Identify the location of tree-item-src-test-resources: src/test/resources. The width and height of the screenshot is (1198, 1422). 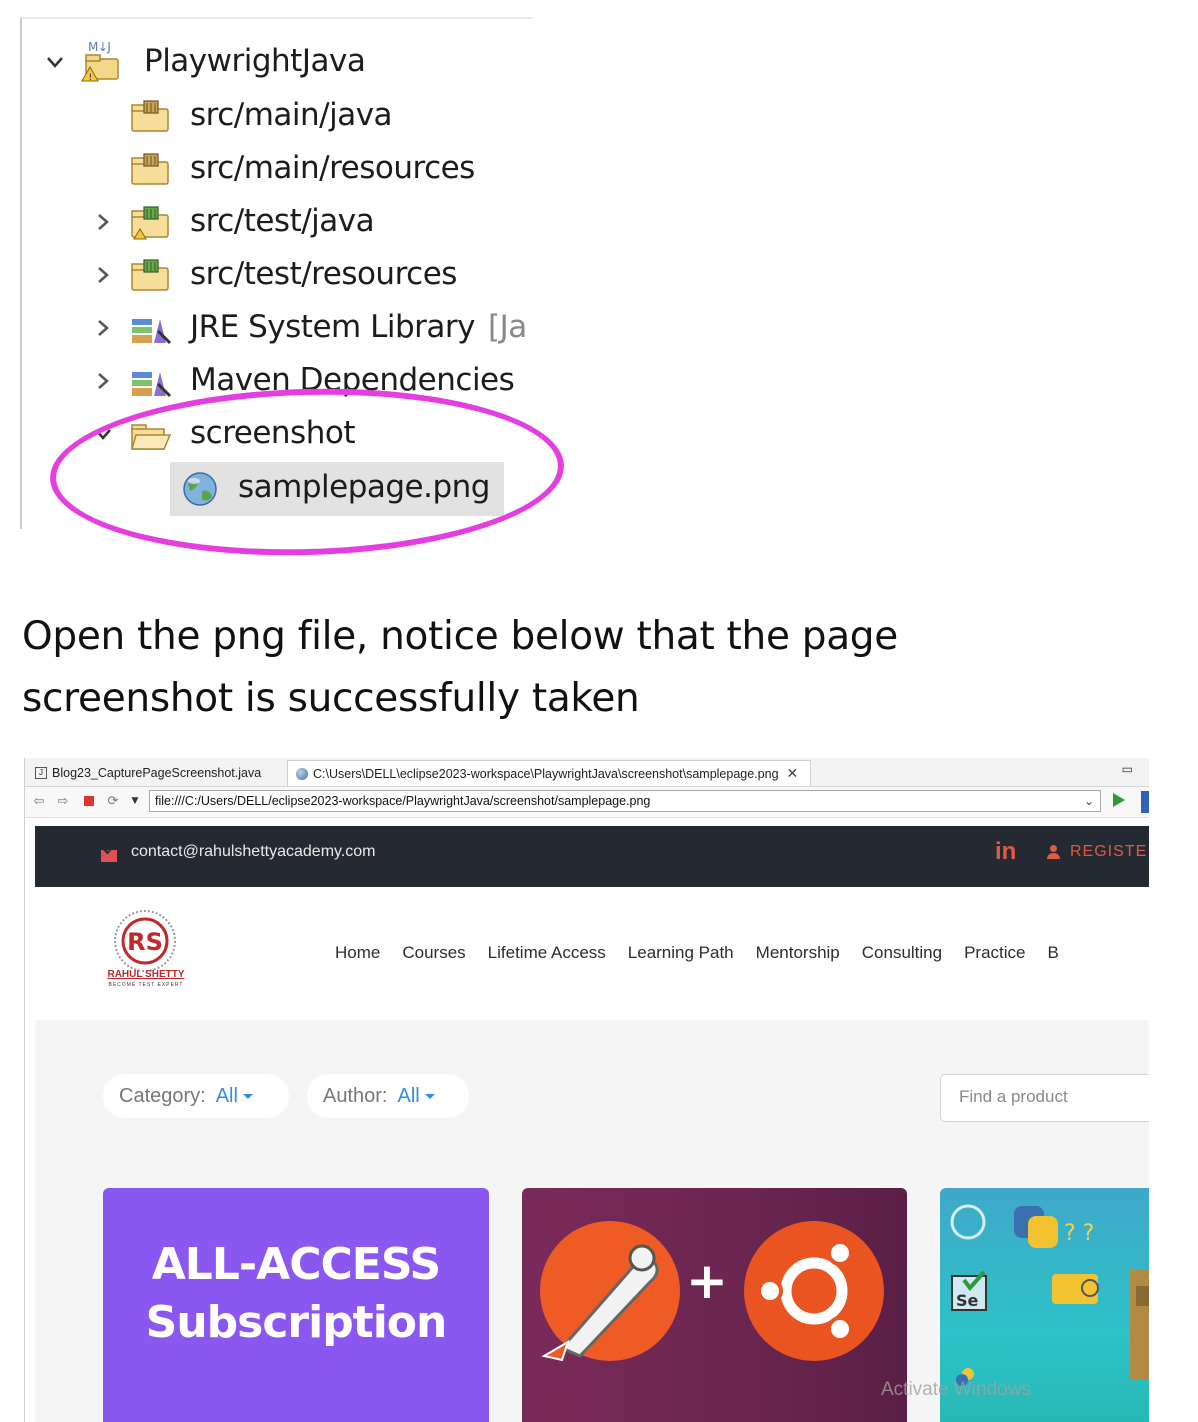
(272, 275).